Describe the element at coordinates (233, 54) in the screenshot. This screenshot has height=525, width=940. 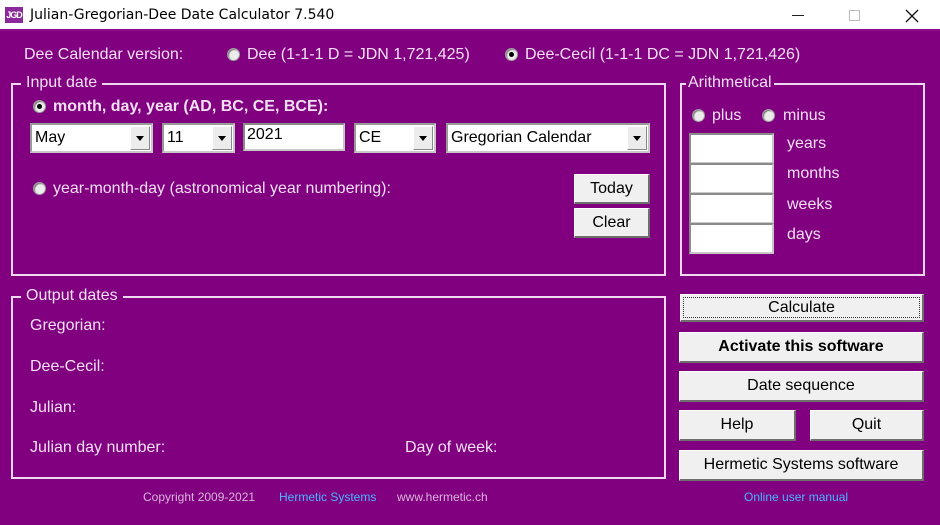
I see `dee-radio` at that location.